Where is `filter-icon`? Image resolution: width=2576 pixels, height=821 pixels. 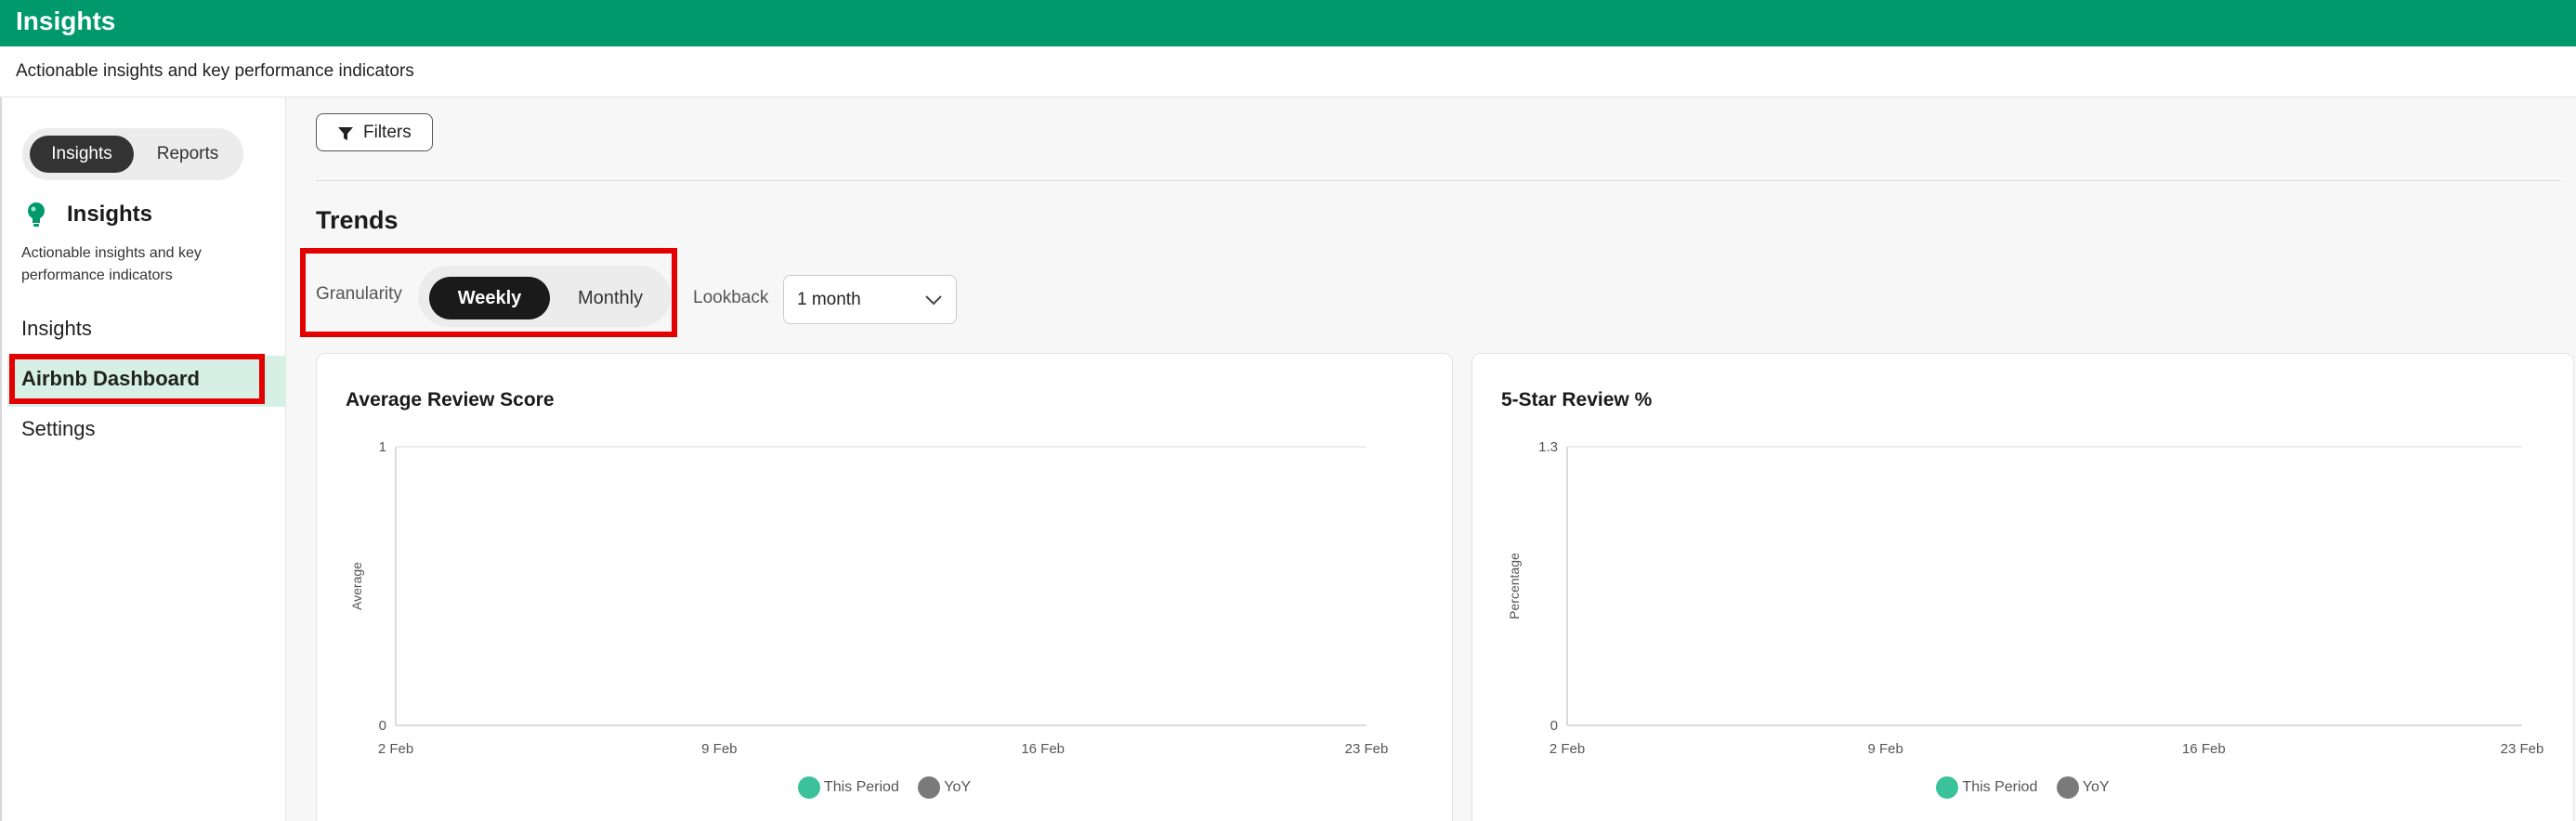
filter-icon is located at coordinates (346, 133).